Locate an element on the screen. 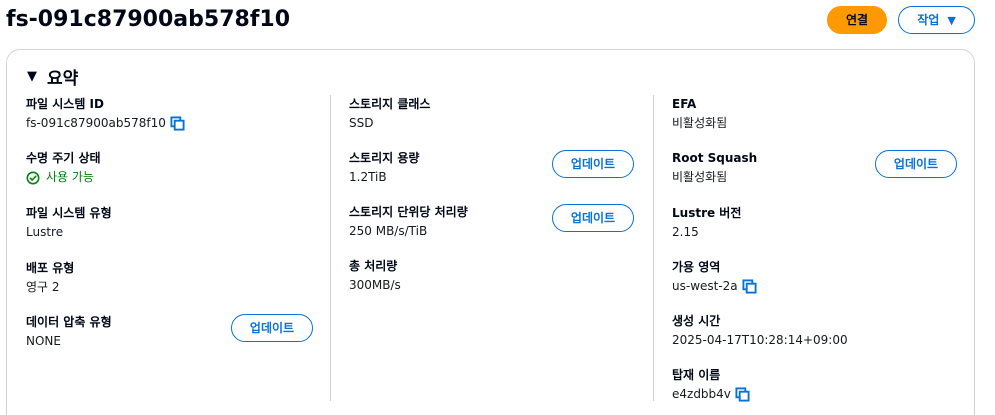  creation-time-label: 생성 시간 is located at coordinates (696, 321).